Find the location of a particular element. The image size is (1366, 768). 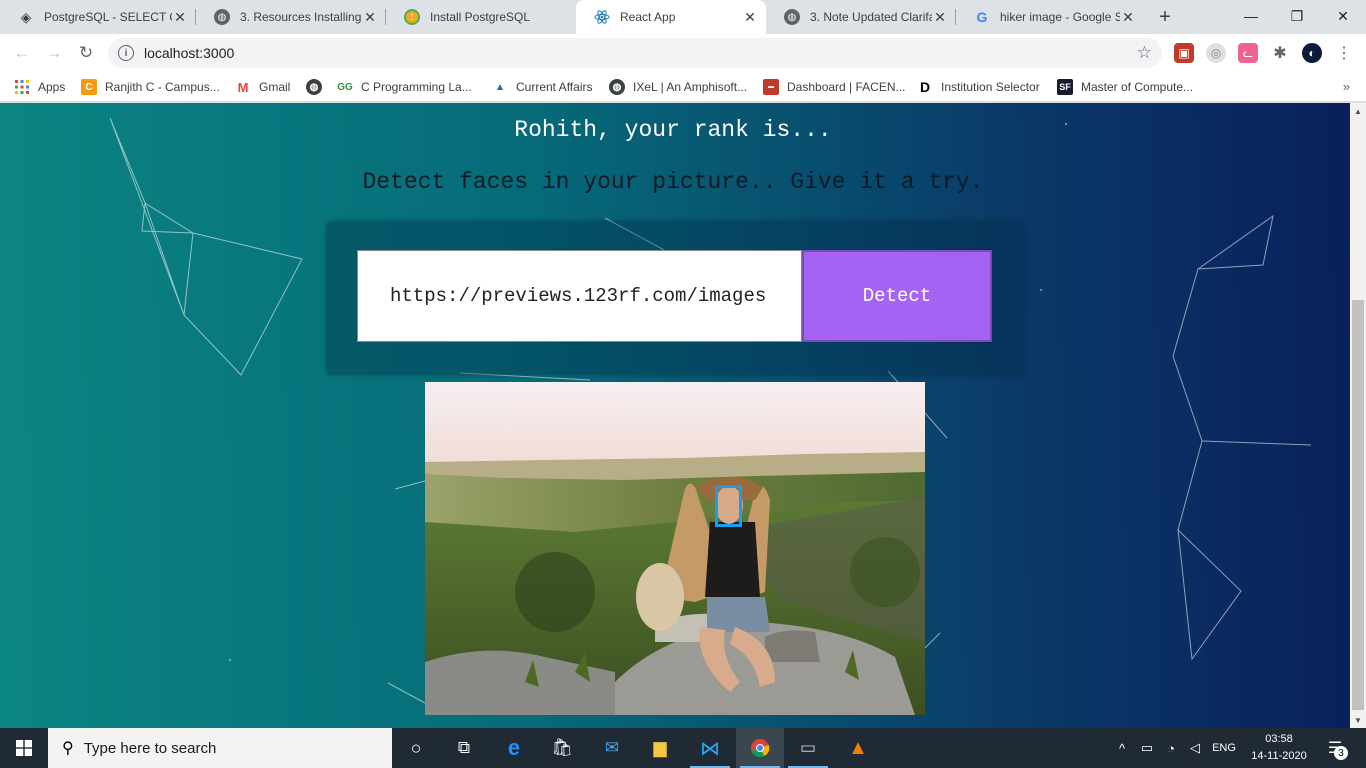

close-window-button: ✕ is located at coordinates (1343, 16).